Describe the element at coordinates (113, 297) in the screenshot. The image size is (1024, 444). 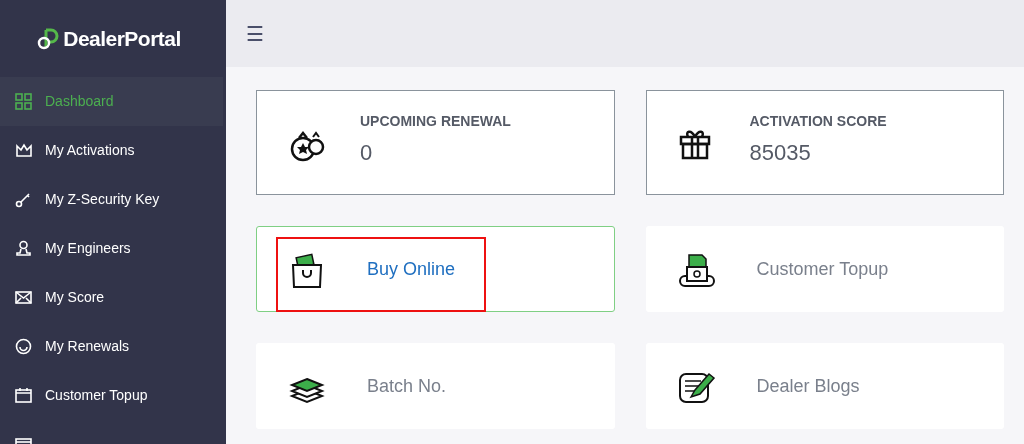
I see `sidebar-item: My Score` at that location.